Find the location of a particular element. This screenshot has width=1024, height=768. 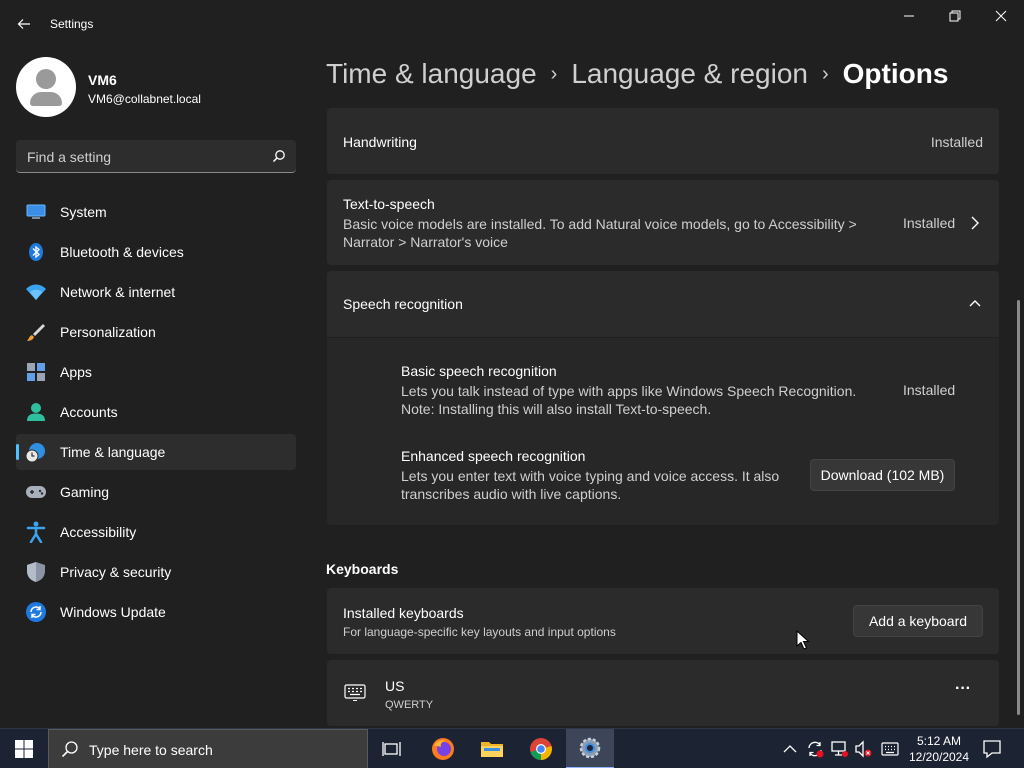

sidebar-item-accounts: Accounts is located at coordinates (156, 412).